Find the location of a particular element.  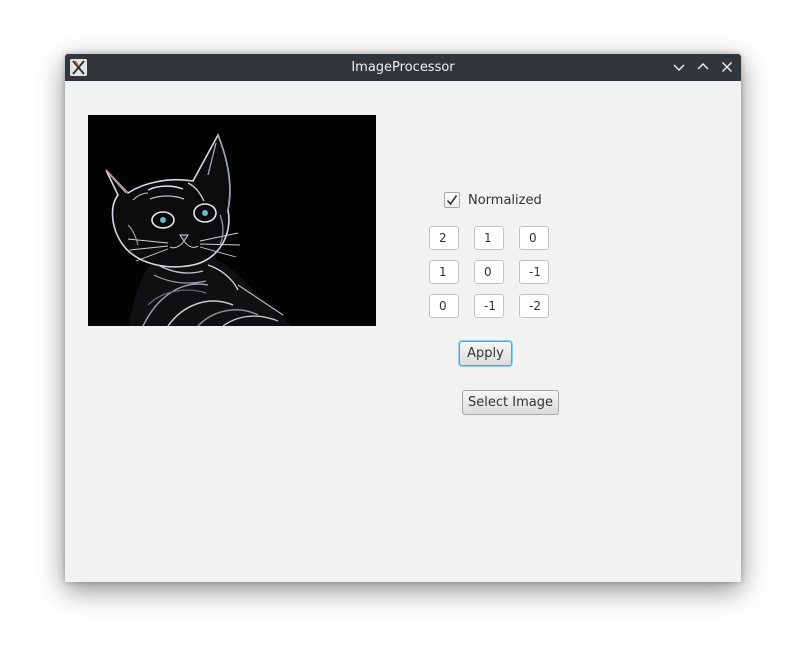

normalized-checkbox is located at coordinates (452, 200).